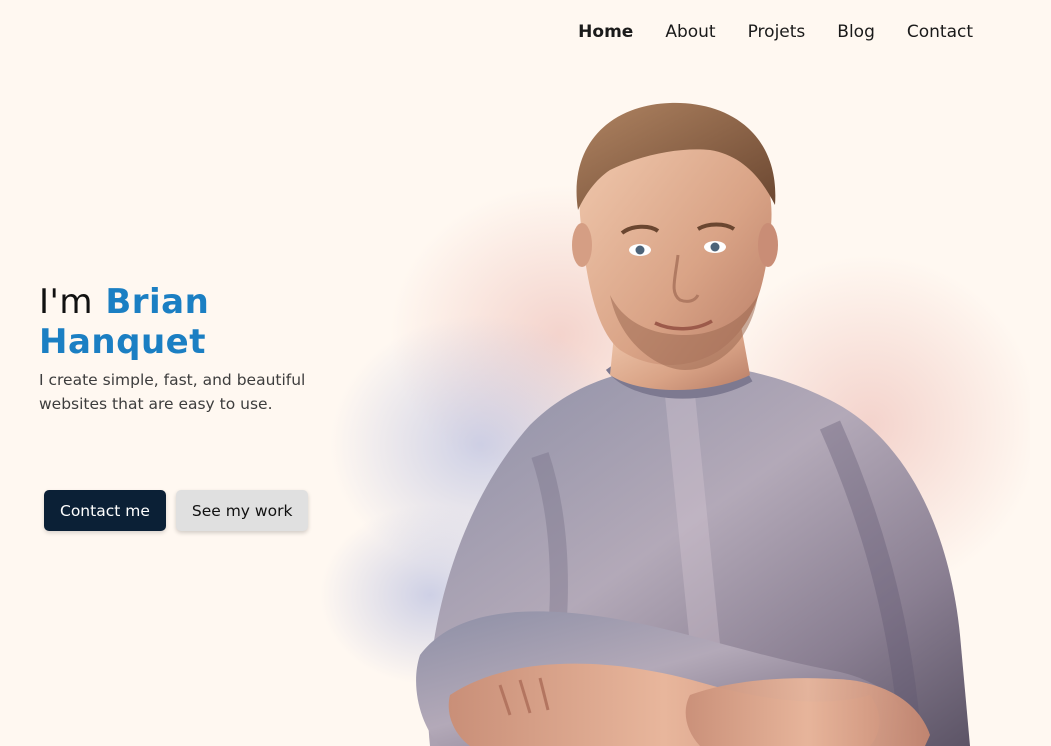 This screenshot has height=746, width=1051. I want to click on right-ear, so click(768, 245).